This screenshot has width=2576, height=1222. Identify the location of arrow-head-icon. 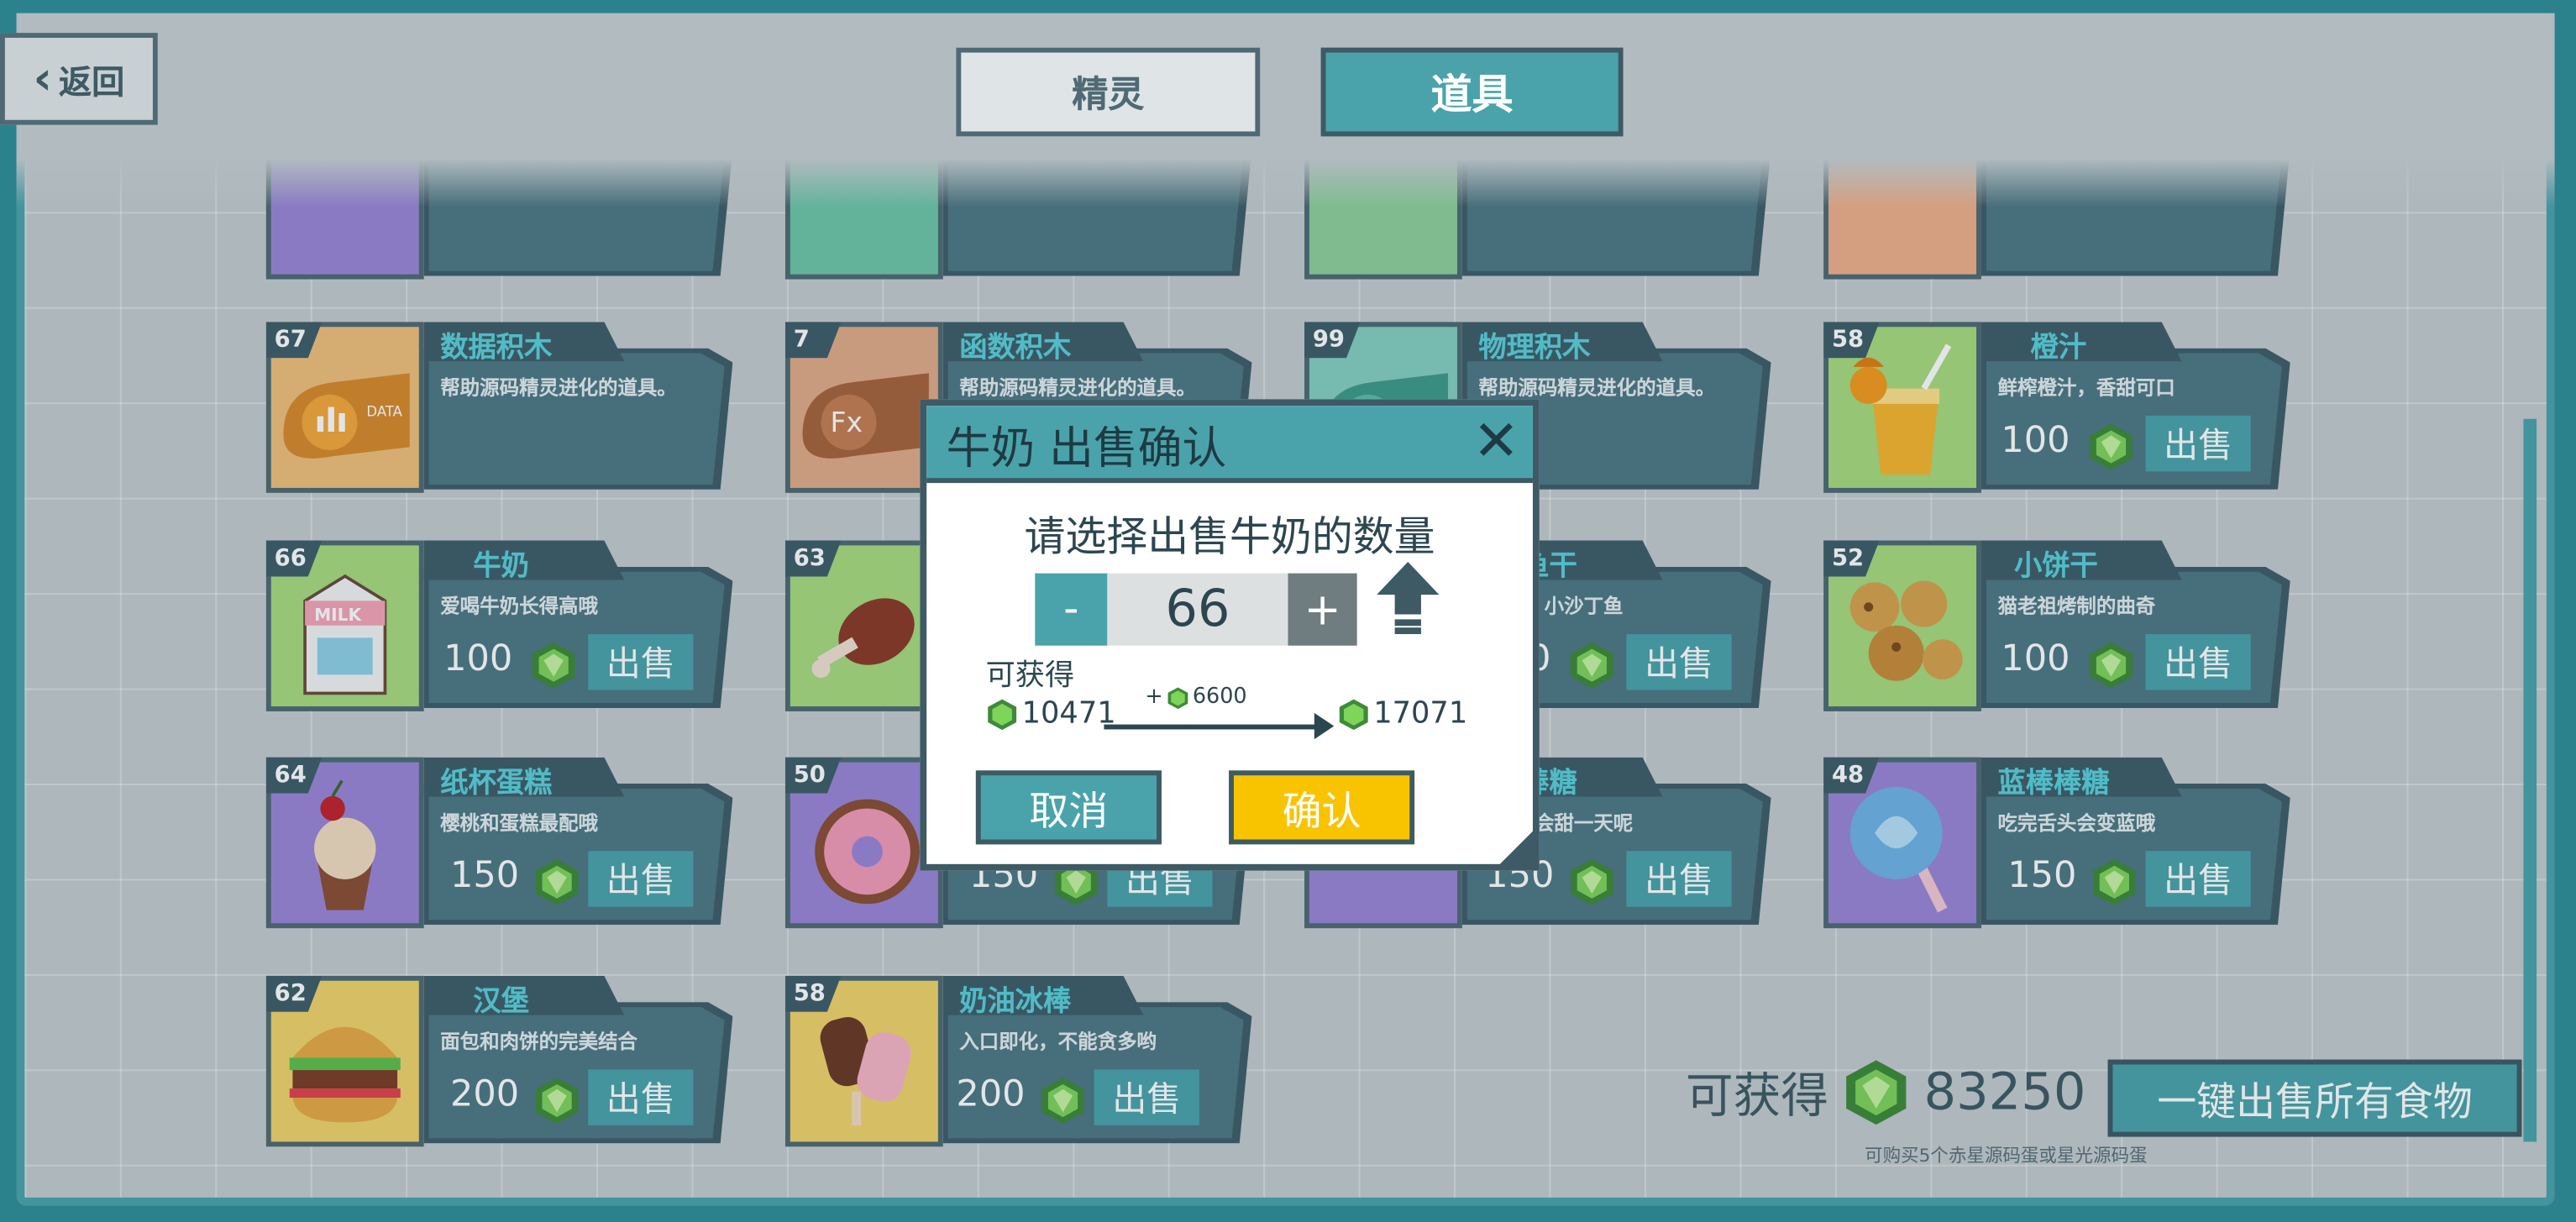
(1324, 726).